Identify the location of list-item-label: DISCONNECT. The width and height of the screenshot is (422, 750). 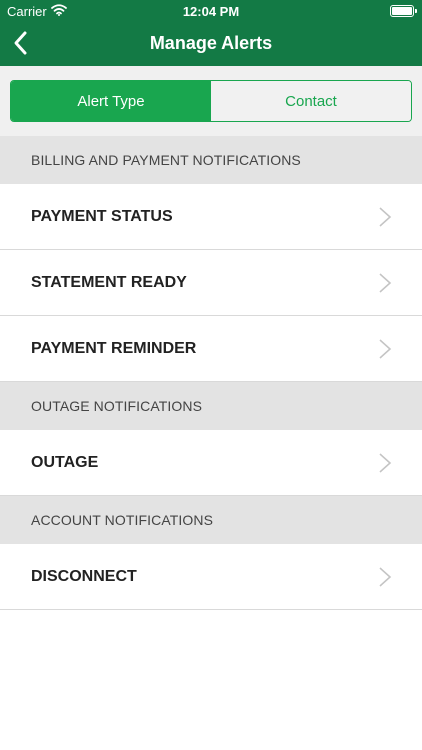
(84, 576).